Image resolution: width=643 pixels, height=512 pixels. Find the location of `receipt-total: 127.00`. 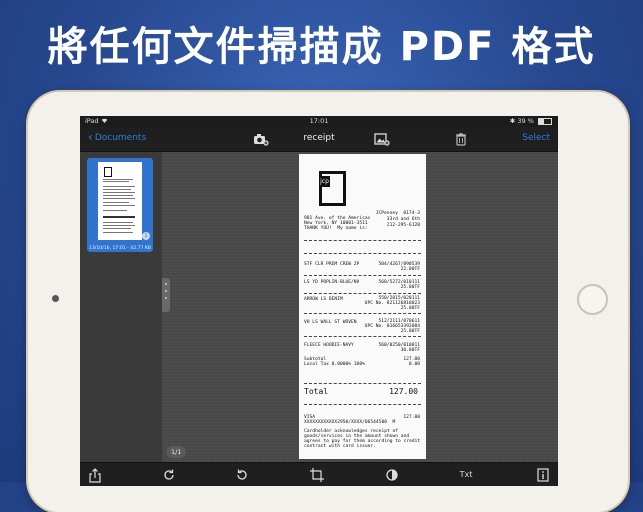

receipt-total: 127.00 is located at coordinates (403, 391).